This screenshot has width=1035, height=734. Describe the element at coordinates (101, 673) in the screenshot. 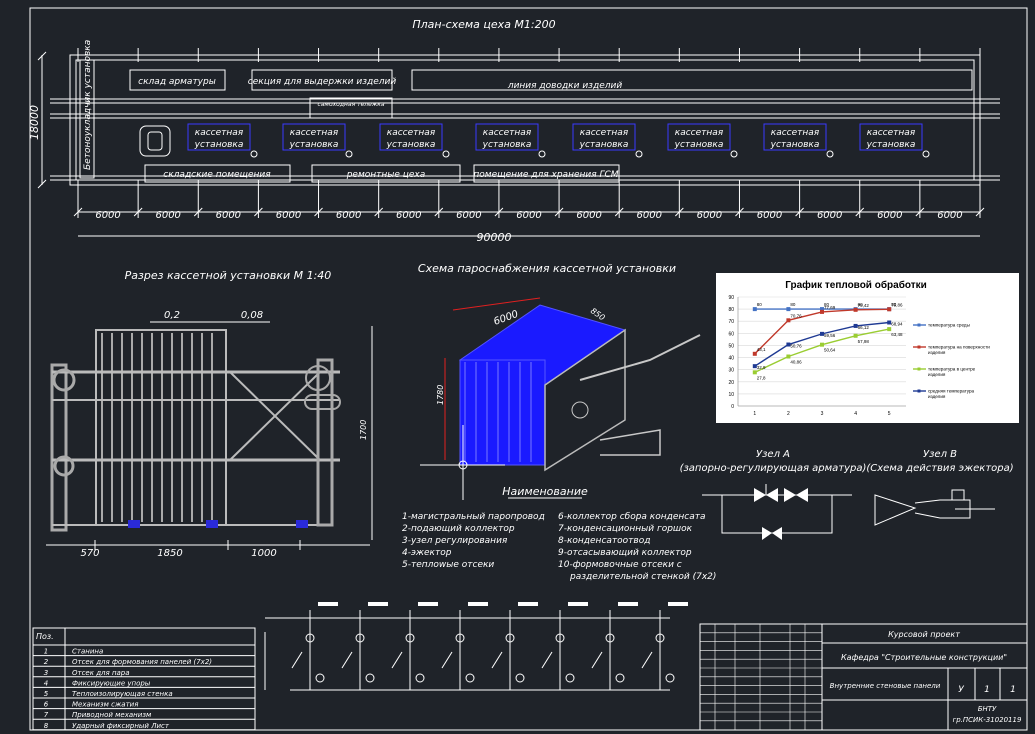

I see `spec-row-name: Отсек для пара` at that location.